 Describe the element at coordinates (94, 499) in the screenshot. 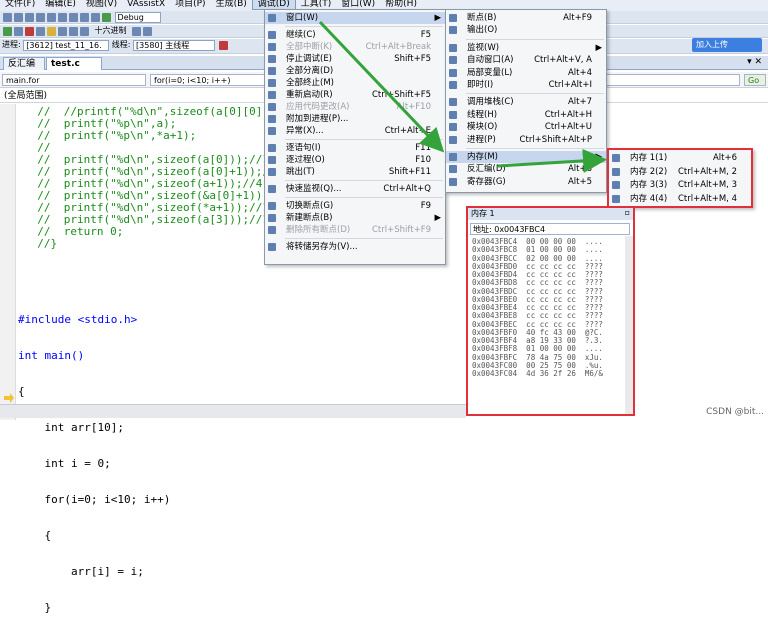

I see `code-for-loop: for(i=0; i<10; i++)` at that location.